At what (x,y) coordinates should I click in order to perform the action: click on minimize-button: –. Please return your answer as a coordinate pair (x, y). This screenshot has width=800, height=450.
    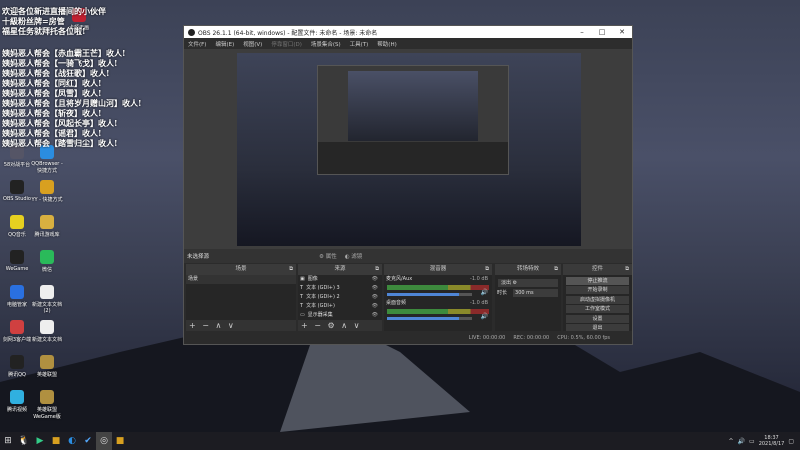
    Looking at the image, I should click on (582, 32).